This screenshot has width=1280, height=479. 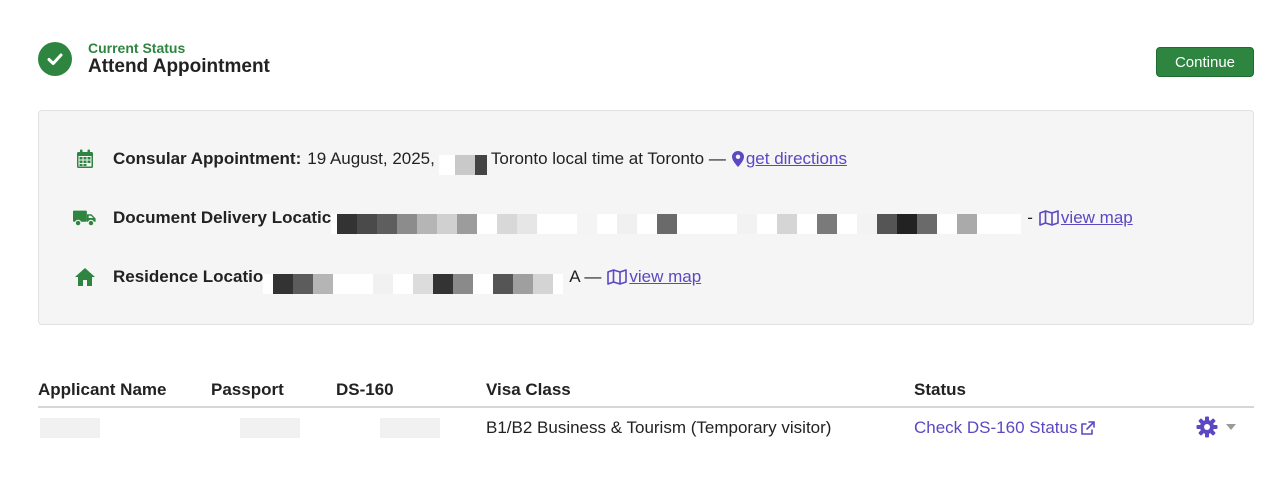 I want to click on current-status-header: Current Status Attend Appointment, so click(x=154, y=59).